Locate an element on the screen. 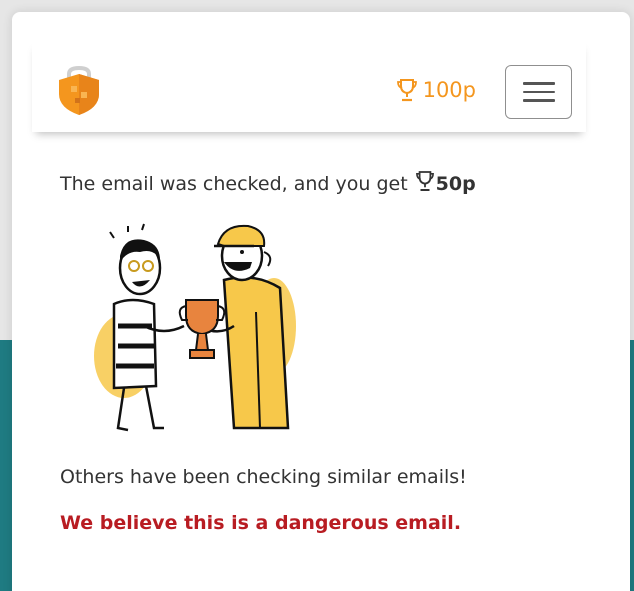 The height and width of the screenshot is (591, 634). verdict-message: We believe this is a dangerous email. is located at coordinates (261, 523).